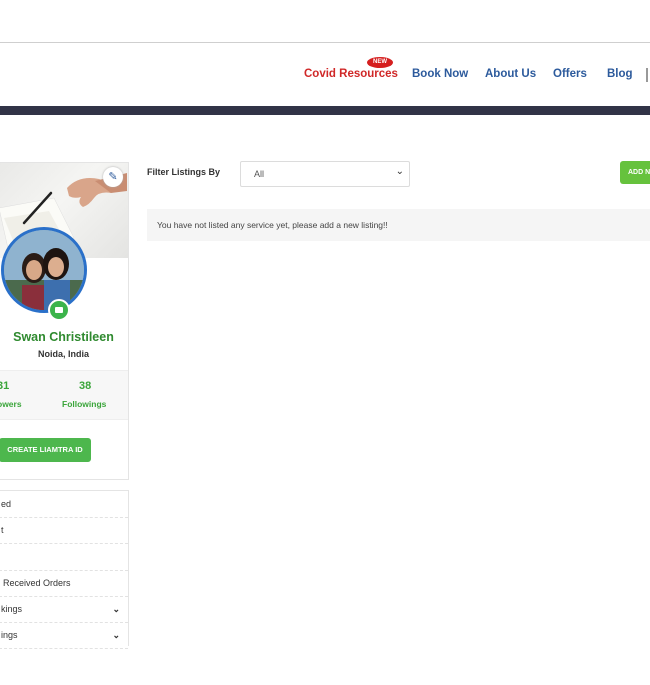 This screenshot has width=650, height=685. What do you see at coordinates (37, 583) in the screenshot?
I see `sidebar-item-label: Received Orders` at bounding box center [37, 583].